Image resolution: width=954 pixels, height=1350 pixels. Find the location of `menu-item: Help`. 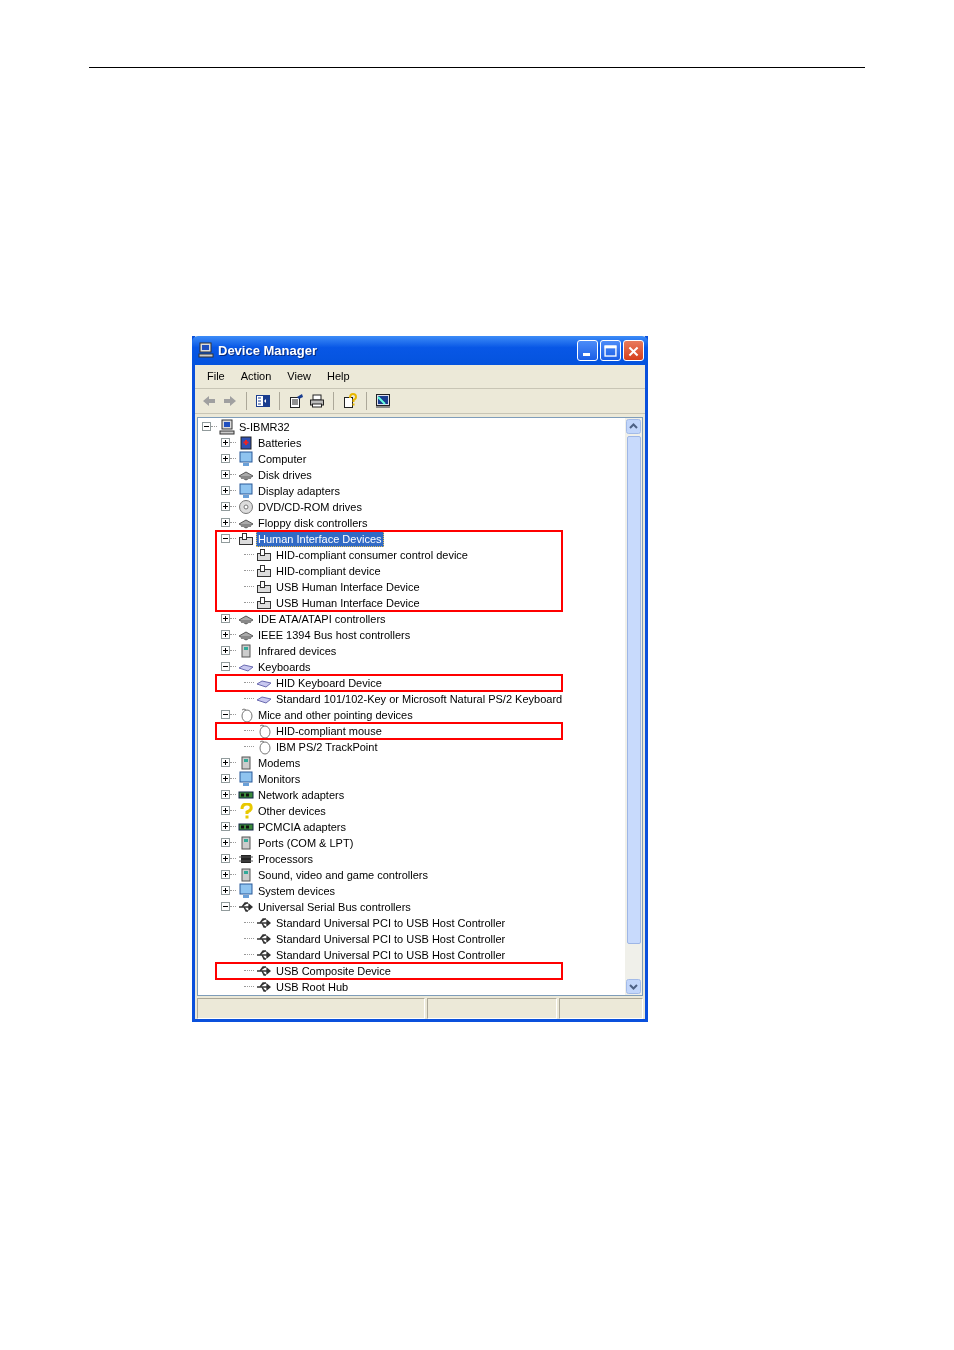

menu-item: Help is located at coordinates (338, 376).